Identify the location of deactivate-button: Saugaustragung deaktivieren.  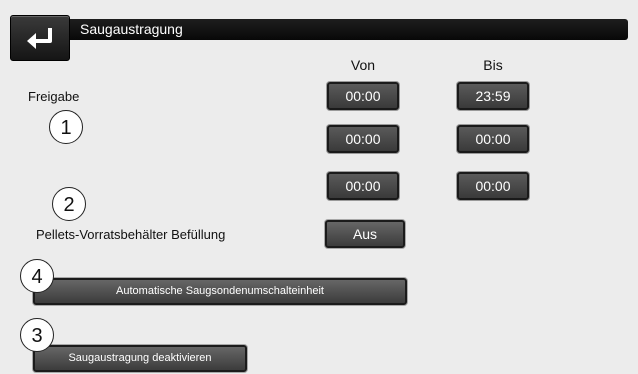
(140, 358).